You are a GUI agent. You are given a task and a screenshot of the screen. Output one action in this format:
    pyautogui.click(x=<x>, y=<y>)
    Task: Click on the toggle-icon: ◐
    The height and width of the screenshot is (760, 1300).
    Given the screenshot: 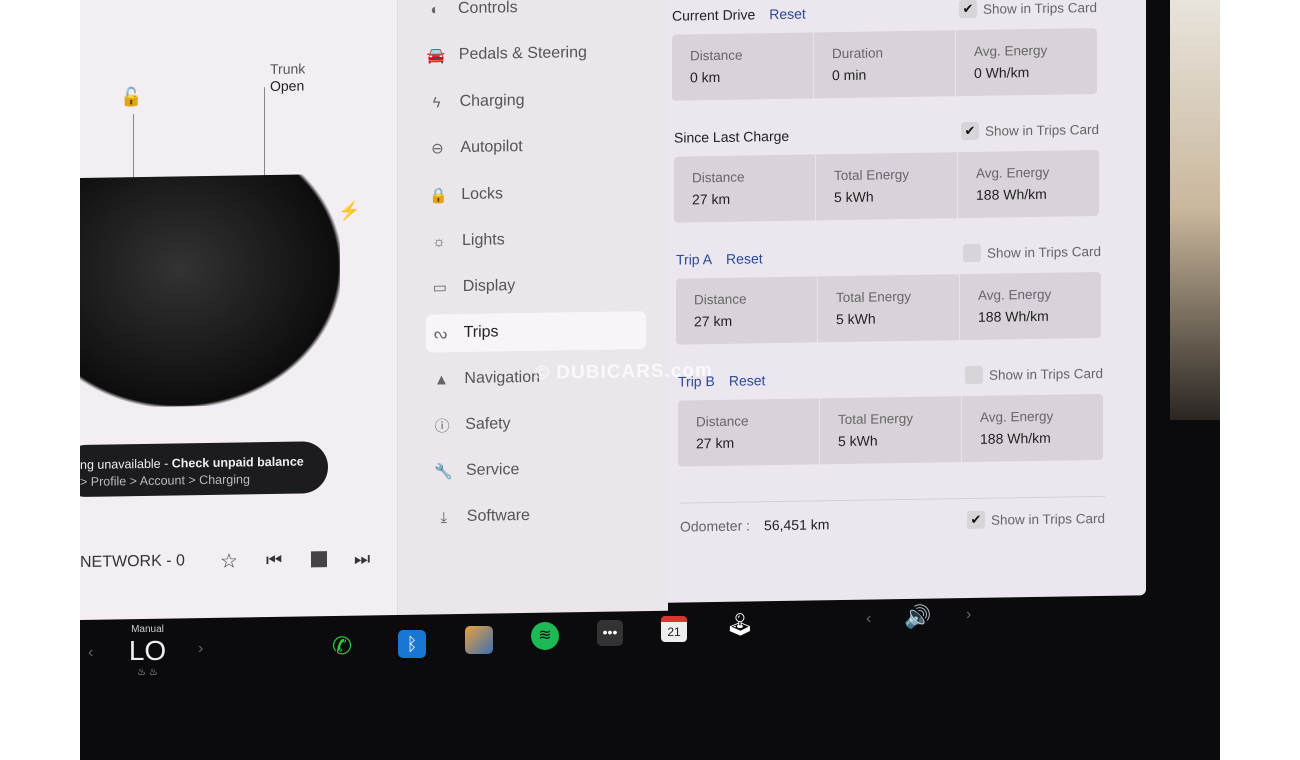 What is the action you would take?
    pyautogui.click(x=435, y=9)
    